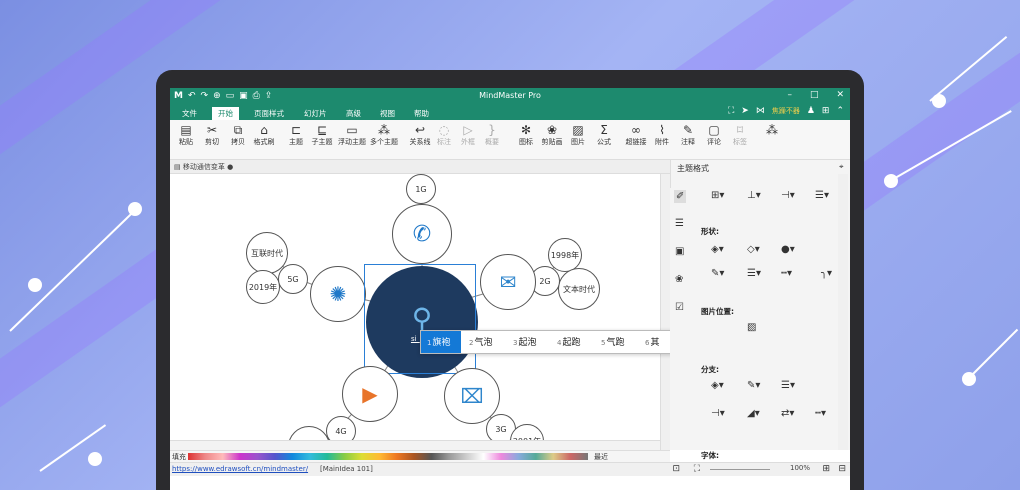 This screenshot has height=490, width=1020. I want to click on brush-icon: ⌂, so click(264, 130).